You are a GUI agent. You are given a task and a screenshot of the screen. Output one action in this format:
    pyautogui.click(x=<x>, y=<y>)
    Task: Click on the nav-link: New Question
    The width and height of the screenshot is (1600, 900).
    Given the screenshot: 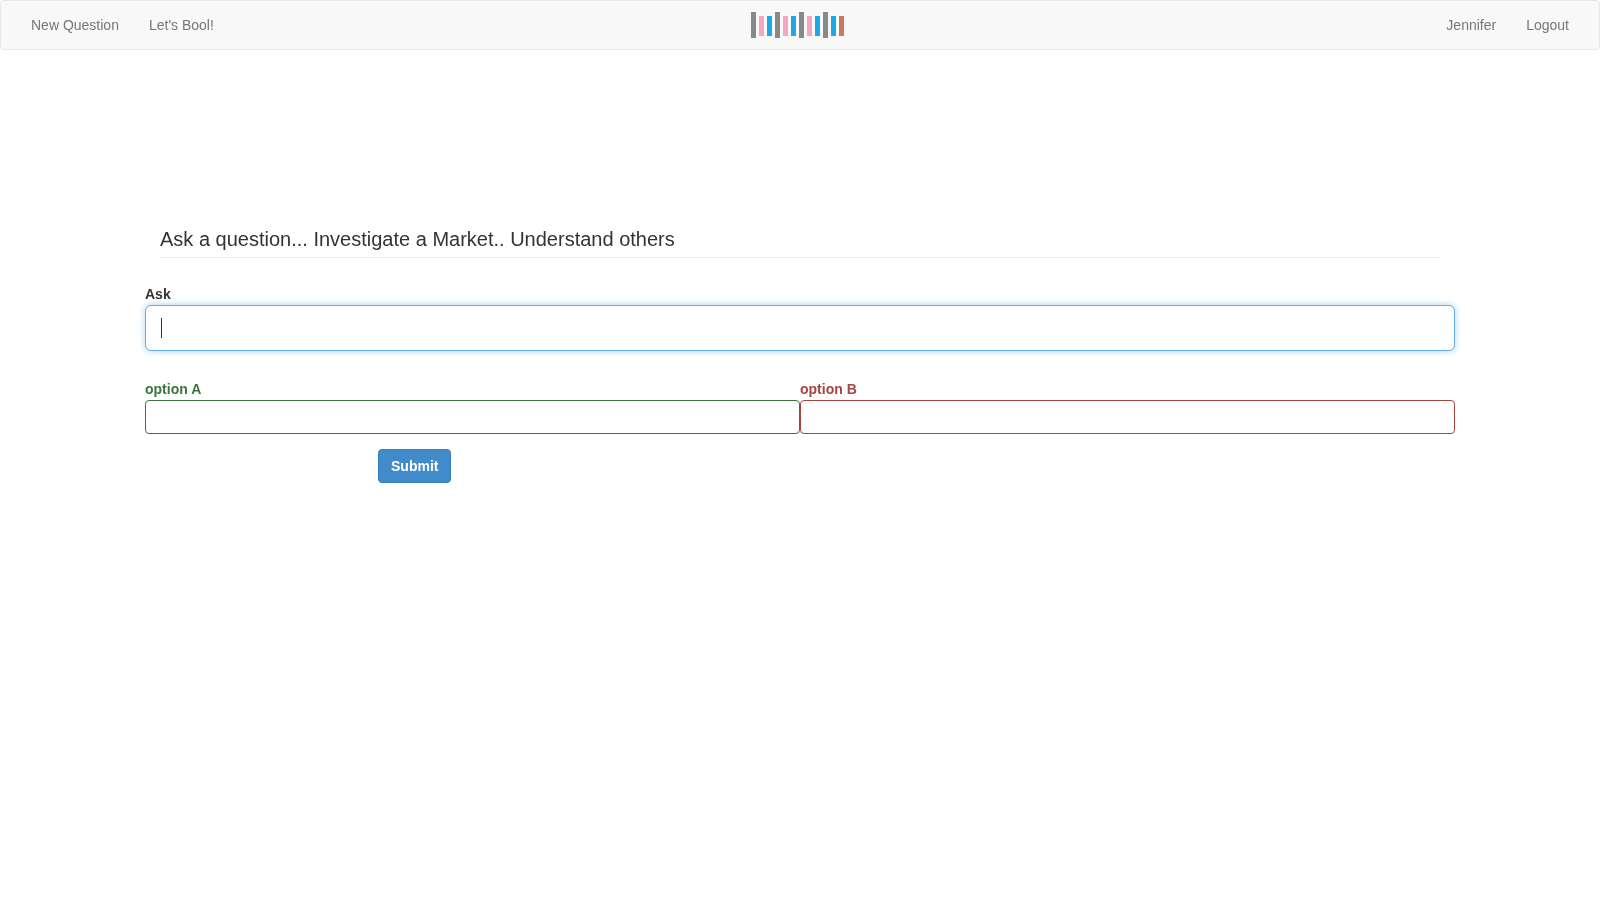 What is the action you would take?
    pyautogui.click(x=75, y=25)
    